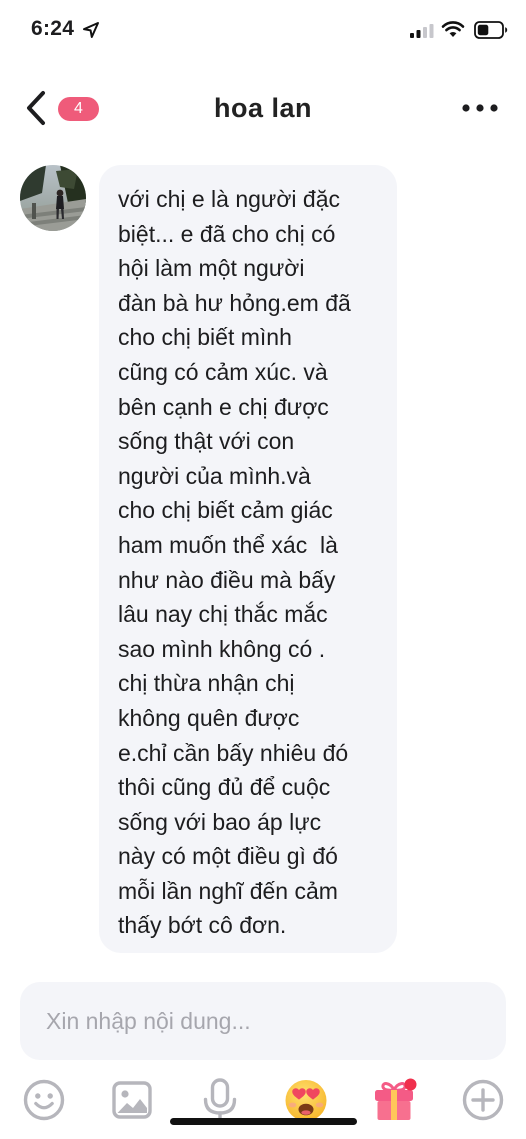 The height and width of the screenshot is (1139, 526). I want to click on message-input, so click(263, 1021).